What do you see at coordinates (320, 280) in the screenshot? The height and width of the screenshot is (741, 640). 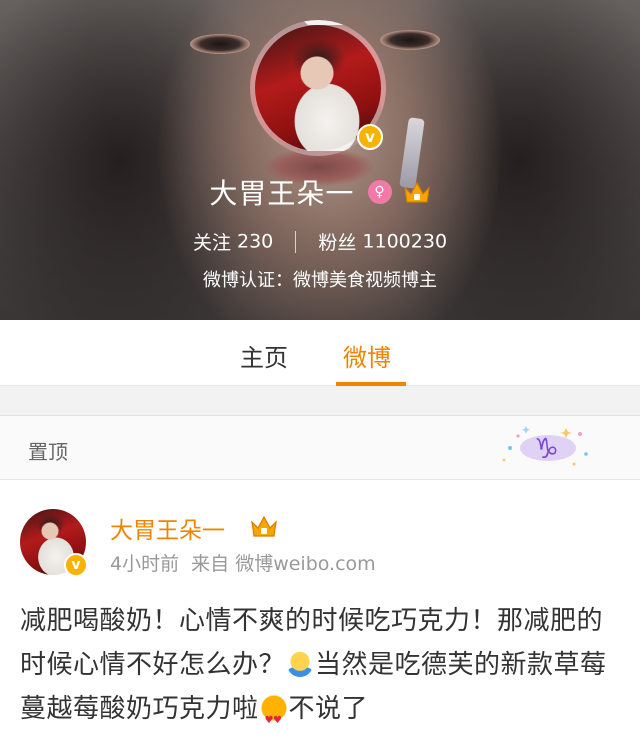 I see `verification-text: 微博认证：微博美食视频博主` at bounding box center [320, 280].